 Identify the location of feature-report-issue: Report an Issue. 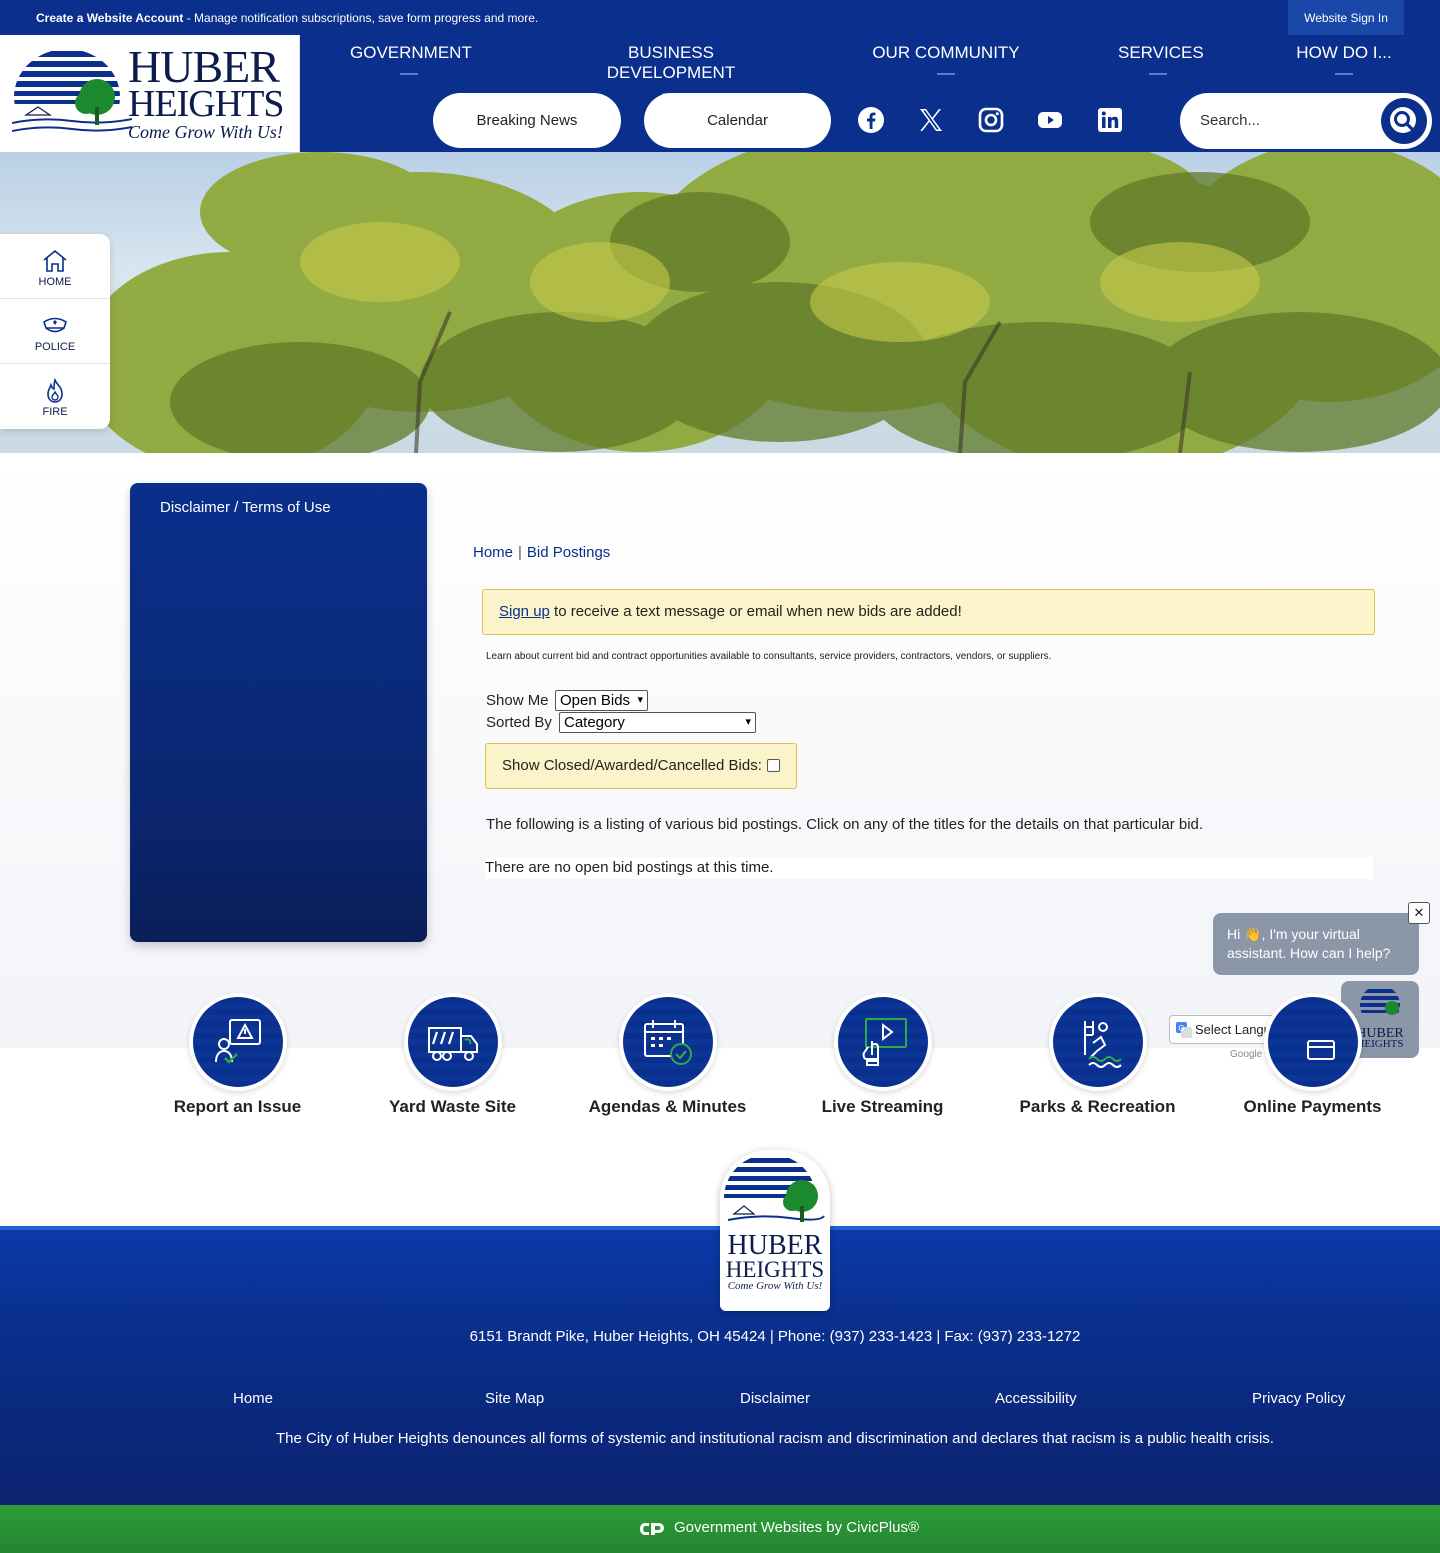
(237, 1055).